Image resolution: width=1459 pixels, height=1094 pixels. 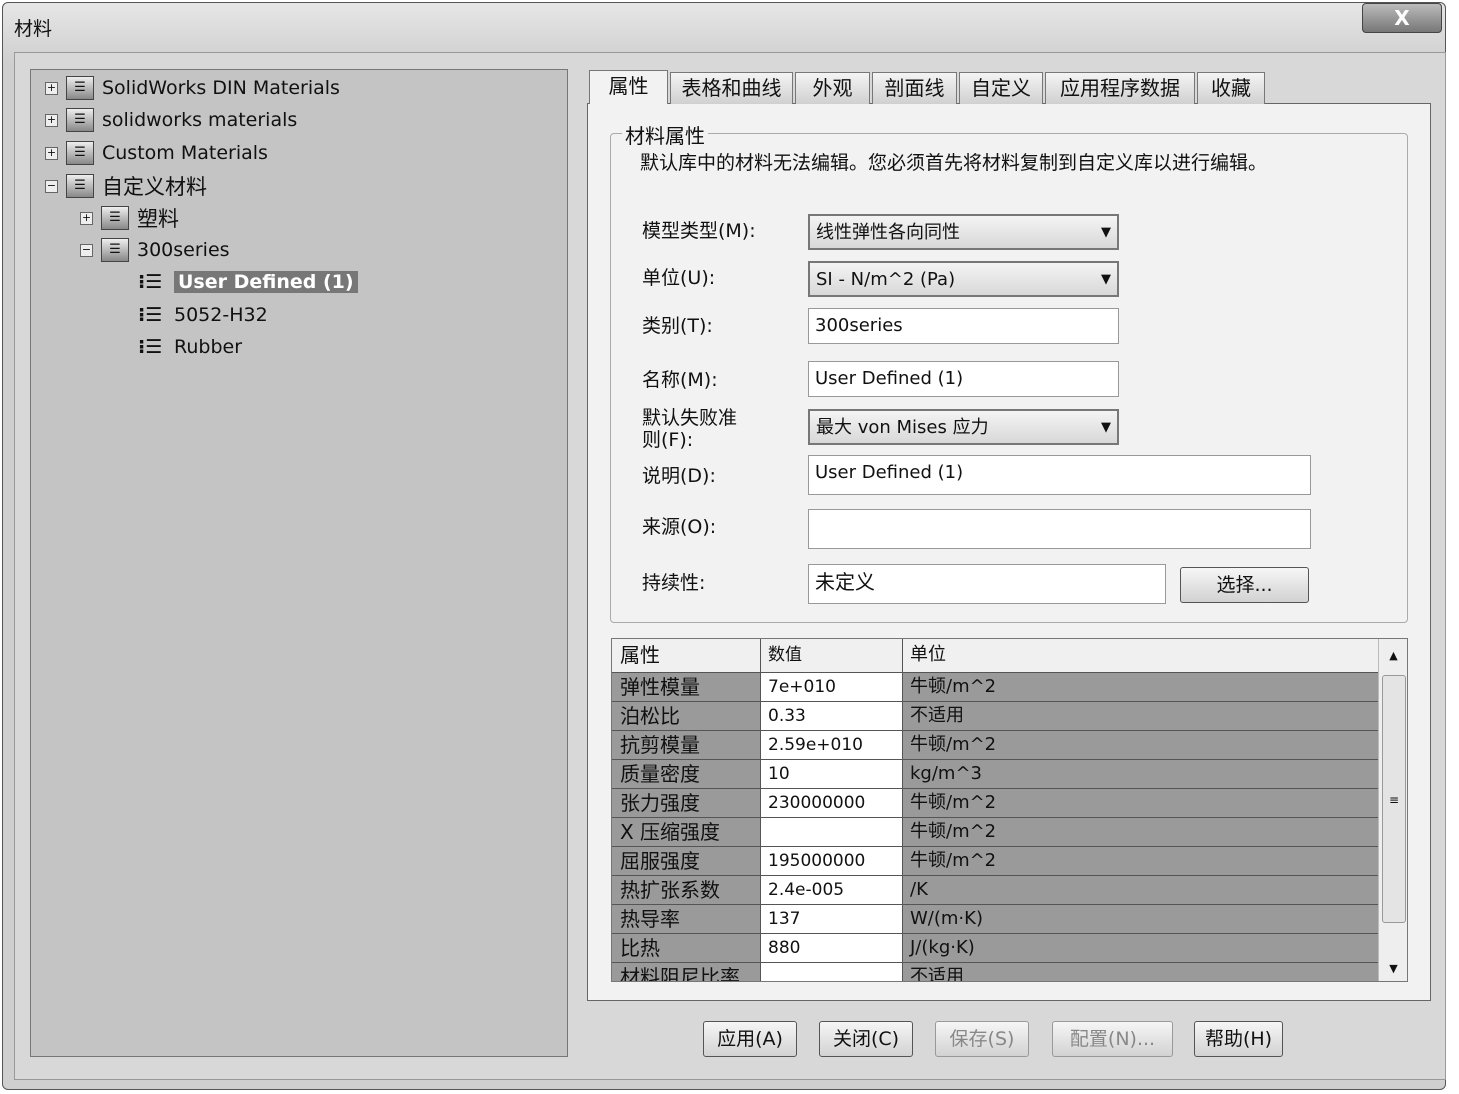 What do you see at coordinates (832, 948) in the screenshot?
I see `value-cell: 880` at bounding box center [832, 948].